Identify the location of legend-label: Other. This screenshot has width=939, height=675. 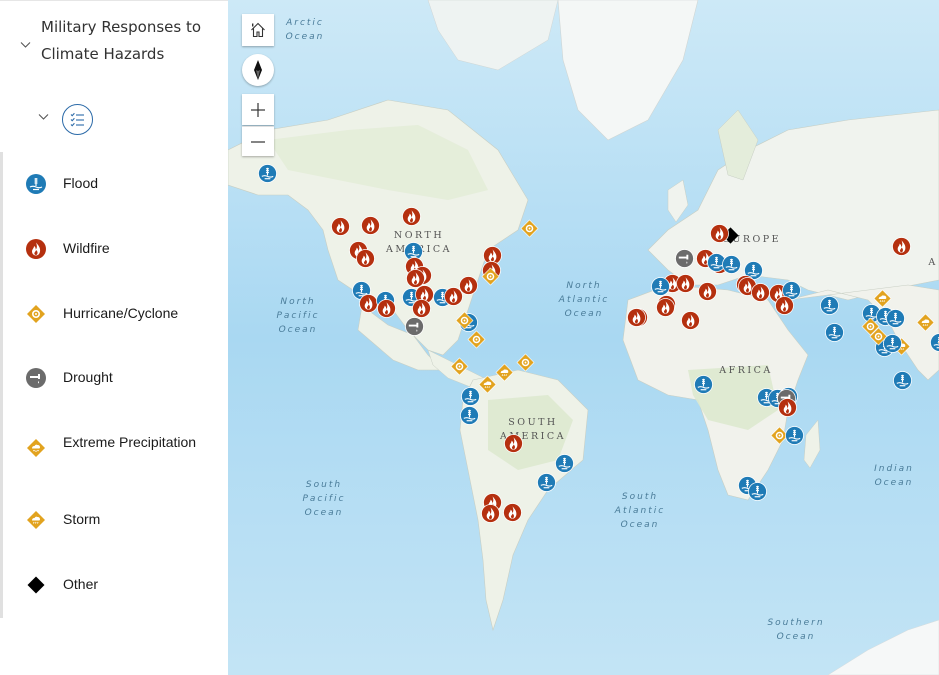
(81, 584).